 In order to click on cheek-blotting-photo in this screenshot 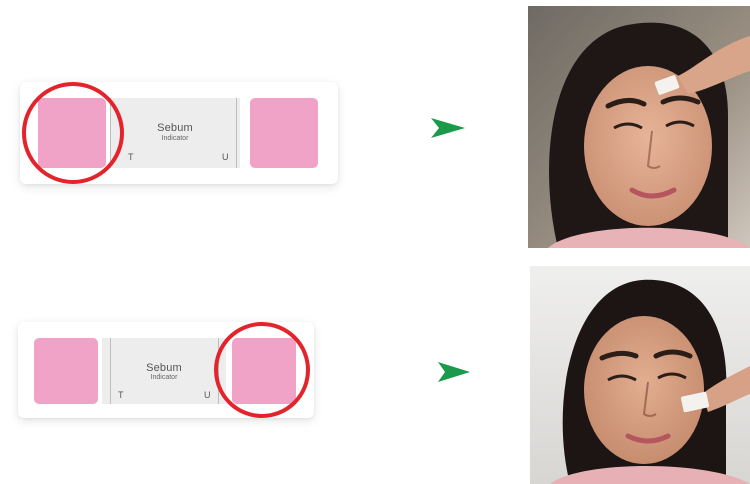, I will do `click(640, 375)`.